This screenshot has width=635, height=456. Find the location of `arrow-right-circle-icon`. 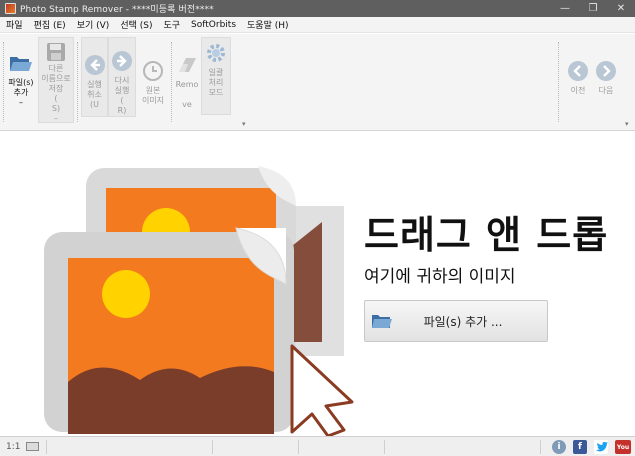

arrow-right-circle-icon is located at coordinates (122, 61).